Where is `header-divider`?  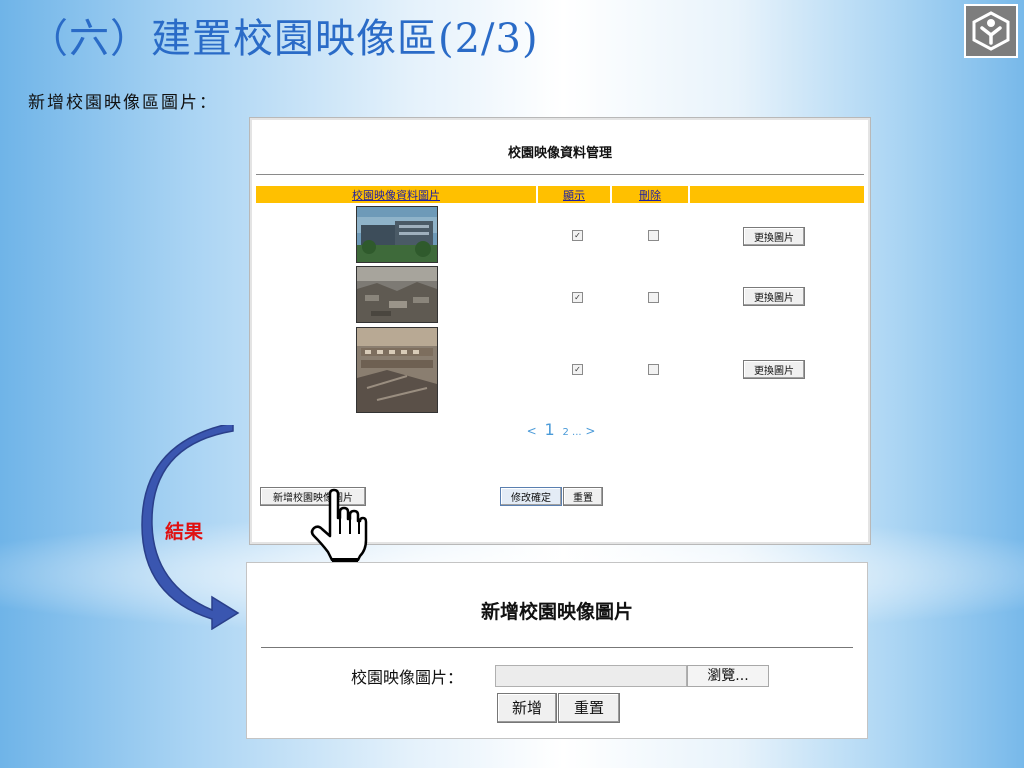 header-divider is located at coordinates (689, 194).